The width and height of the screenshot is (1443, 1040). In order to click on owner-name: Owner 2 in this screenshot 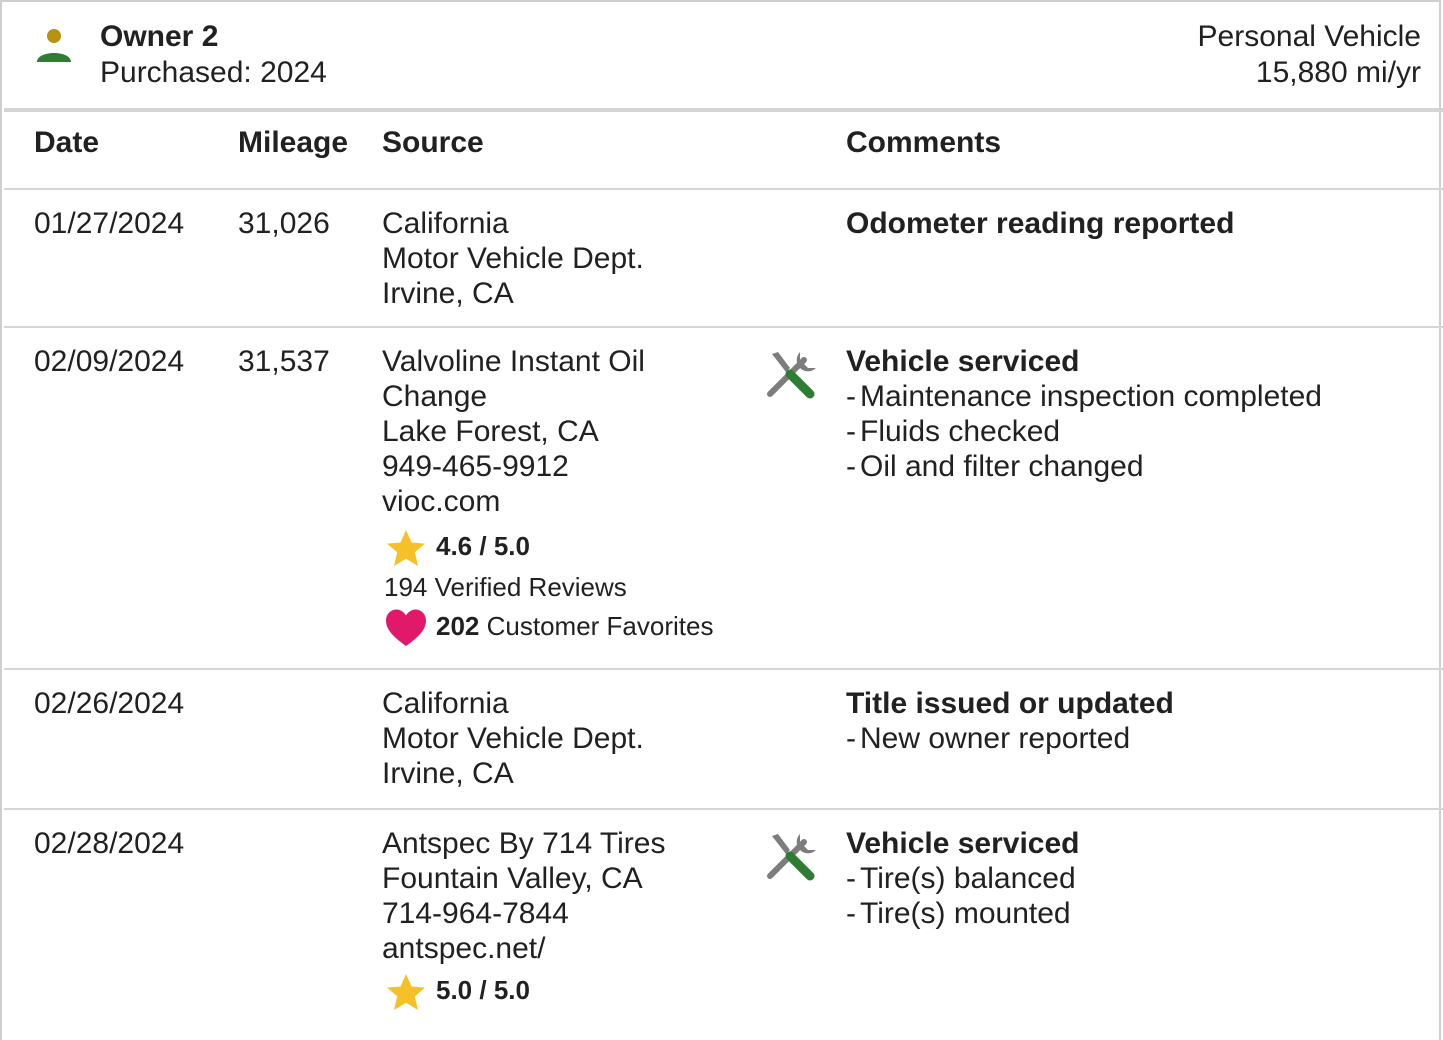, I will do `click(159, 36)`.